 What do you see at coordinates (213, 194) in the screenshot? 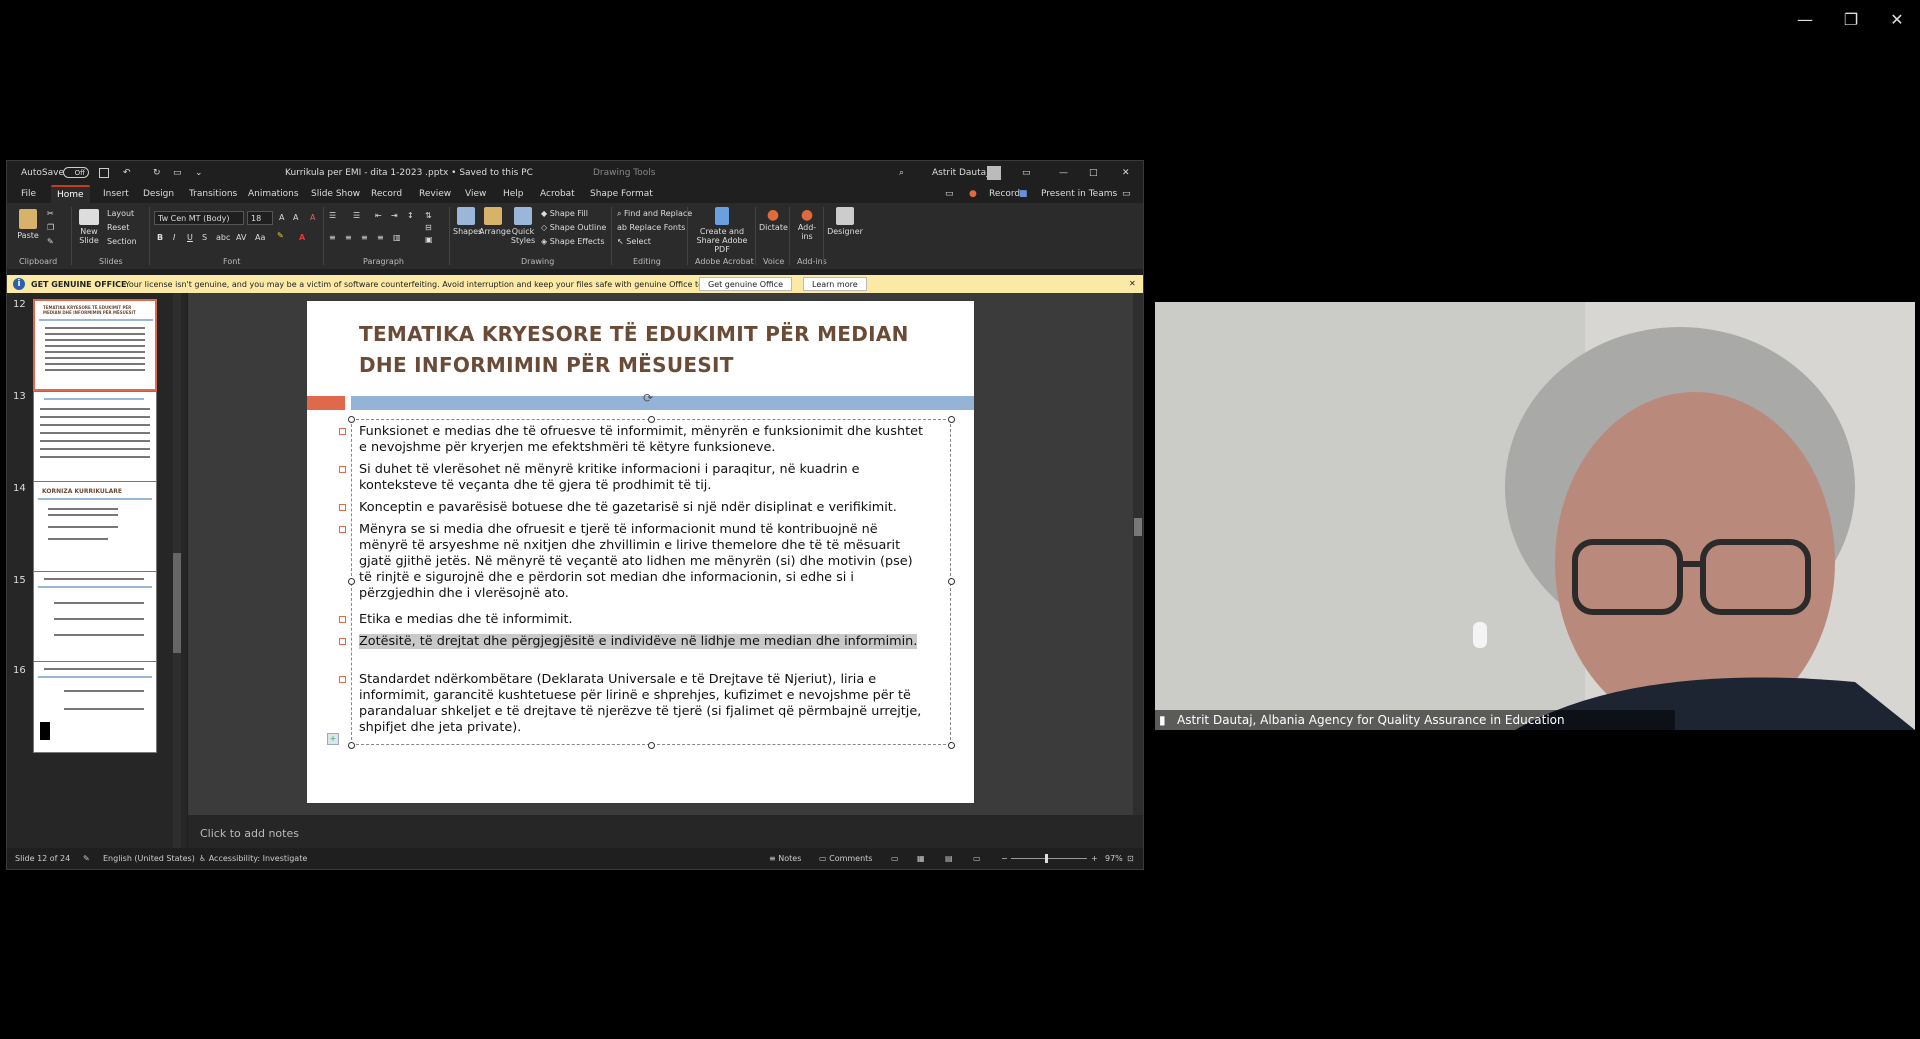
I see `tab-transitions: Transitions` at bounding box center [213, 194].